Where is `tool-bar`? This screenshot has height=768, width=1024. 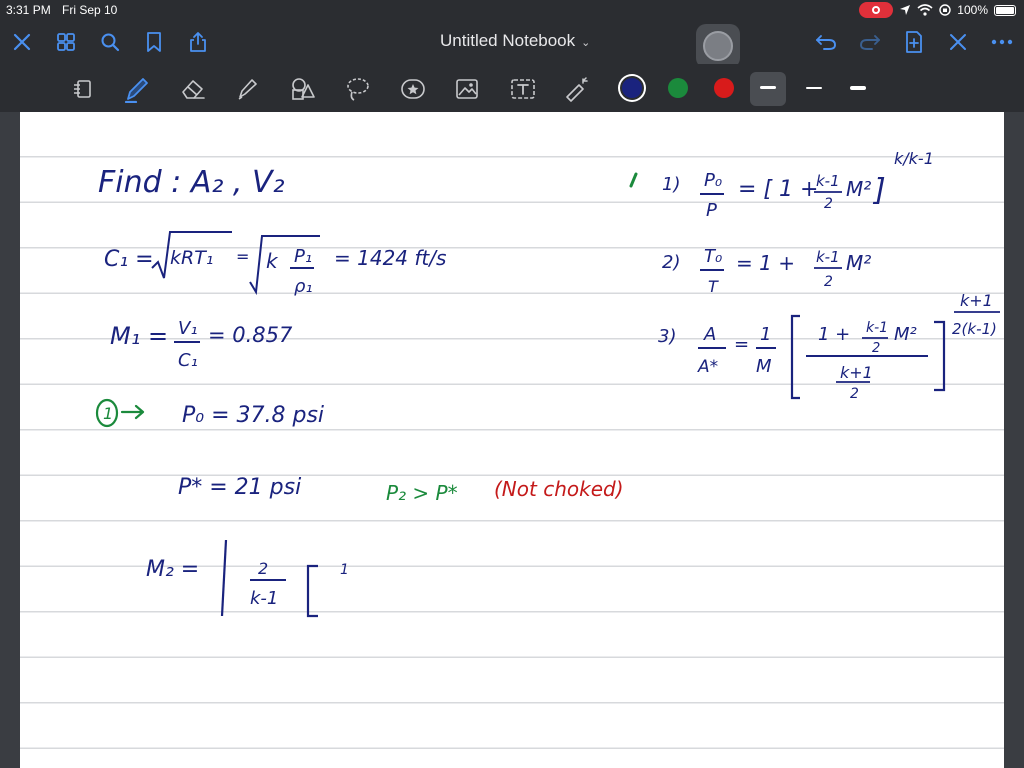 tool-bar is located at coordinates (512, 88).